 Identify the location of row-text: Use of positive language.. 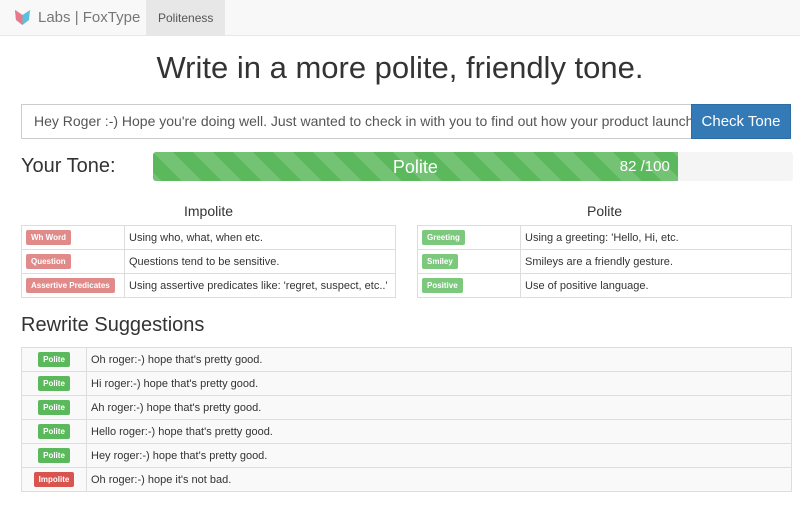
(656, 285).